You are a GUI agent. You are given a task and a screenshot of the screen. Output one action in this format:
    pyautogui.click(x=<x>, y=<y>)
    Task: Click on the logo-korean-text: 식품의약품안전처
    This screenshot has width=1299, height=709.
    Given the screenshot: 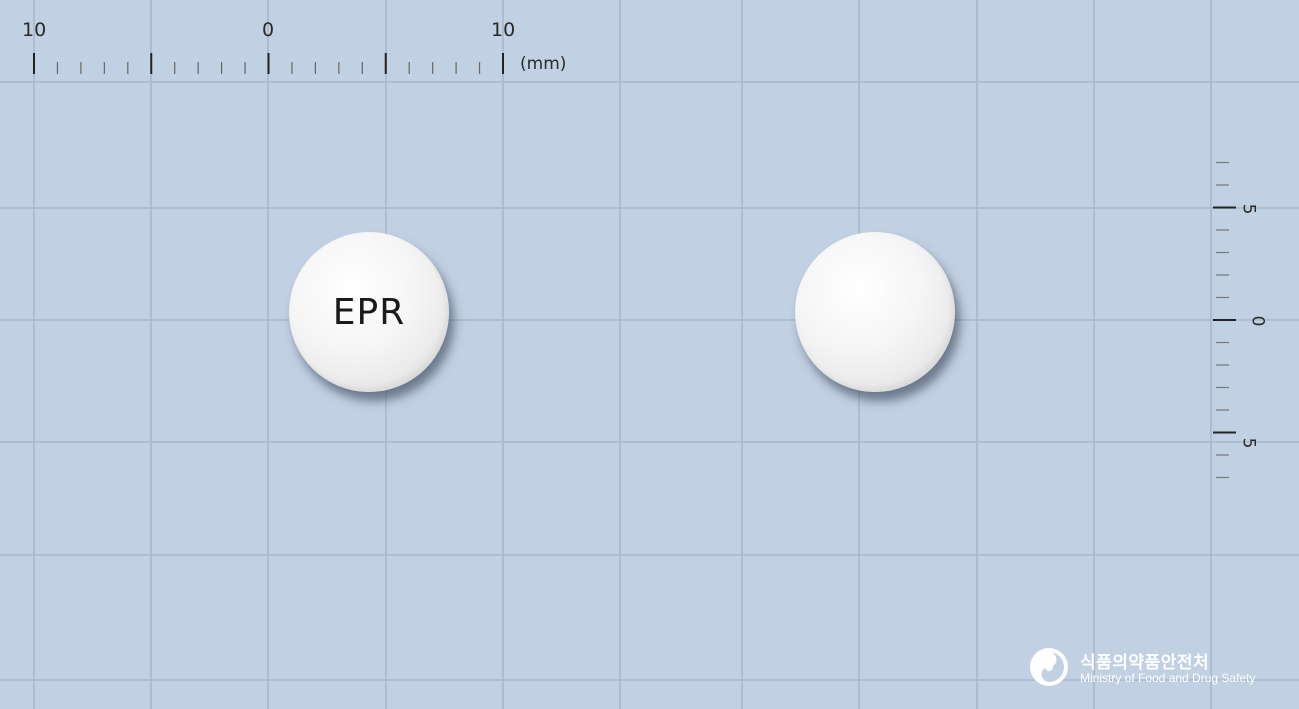 What is the action you would take?
    pyautogui.click(x=1145, y=663)
    